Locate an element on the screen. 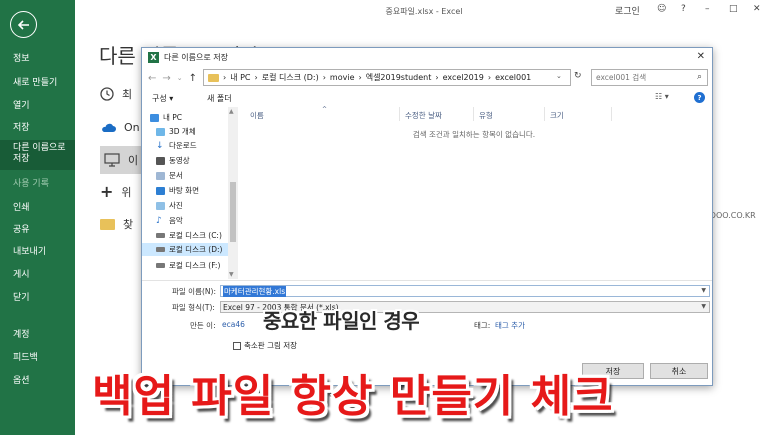 This screenshot has width=773, height=435. face-icon: ☺ is located at coordinates (661, 9).